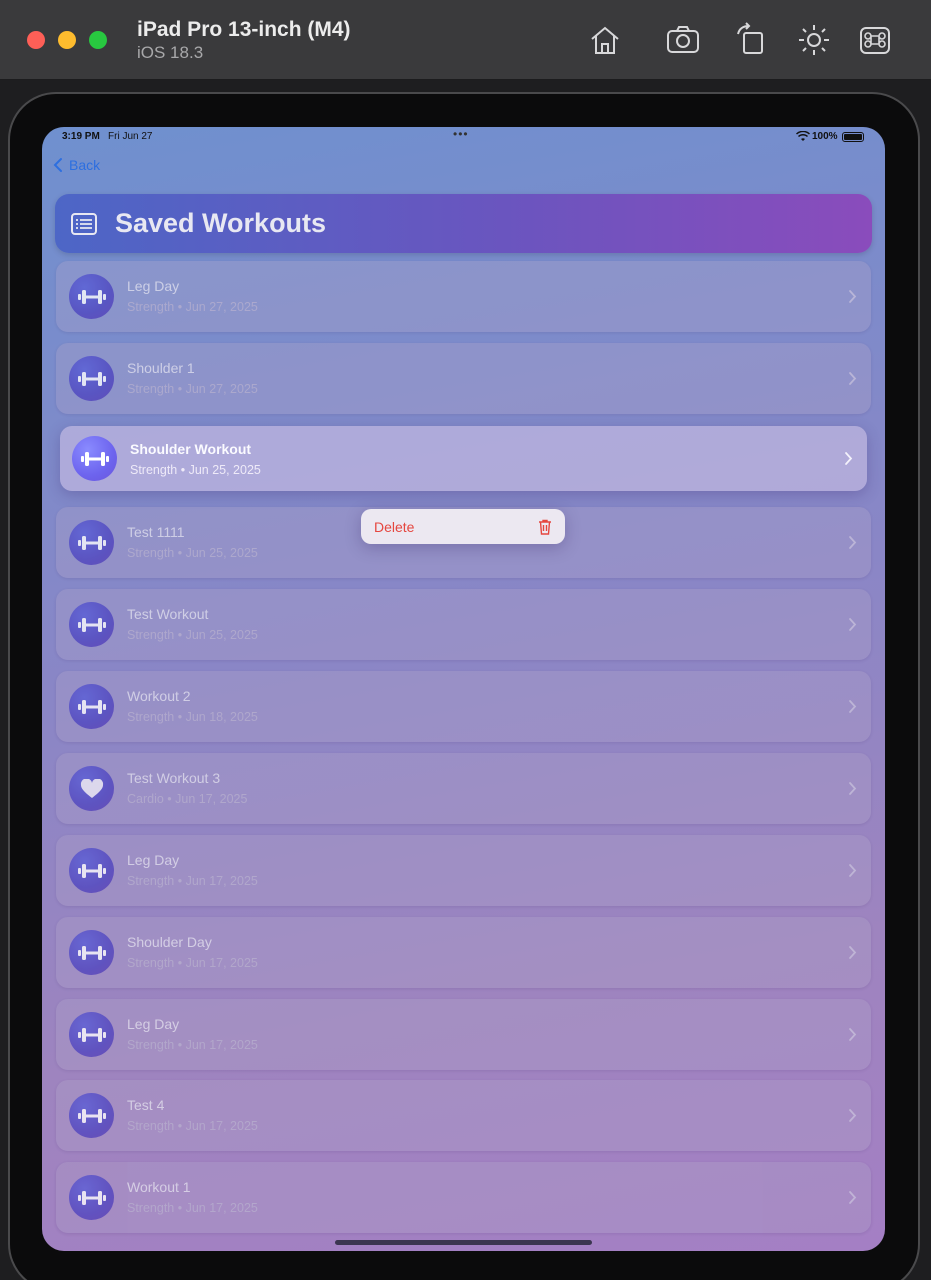 The width and height of the screenshot is (931, 1280). What do you see at coordinates (169, 942) in the screenshot?
I see `workout-name: Shoulder Day` at bounding box center [169, 942].